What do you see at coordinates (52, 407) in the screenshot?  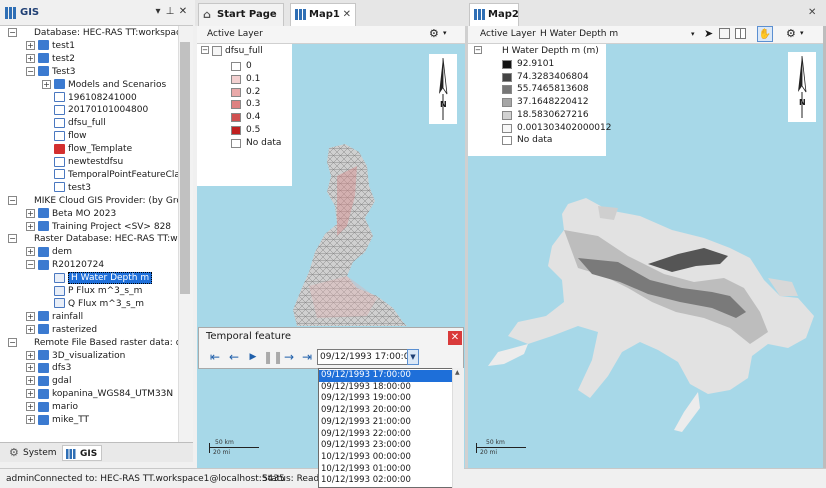 I see `tree-item: + mario` at bounding box center [52, 407].